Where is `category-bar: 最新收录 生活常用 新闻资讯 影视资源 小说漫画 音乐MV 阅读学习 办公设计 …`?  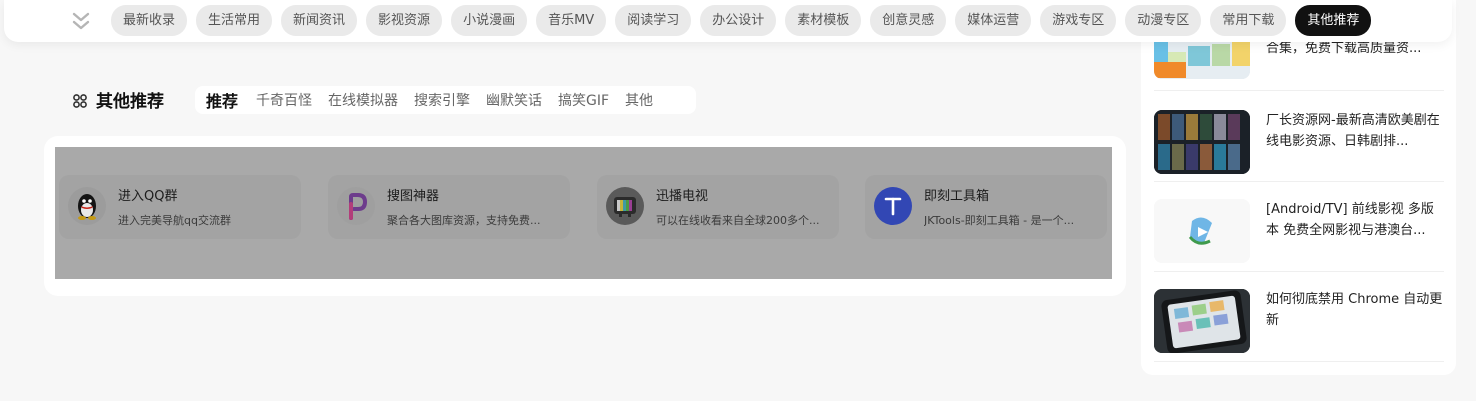 category-bar: 最新收录 生活常用 新闻资讯 影视资源 小说漫画 音乐MV 阅读学习 办公设计 … is located at coordinates (728, 21).